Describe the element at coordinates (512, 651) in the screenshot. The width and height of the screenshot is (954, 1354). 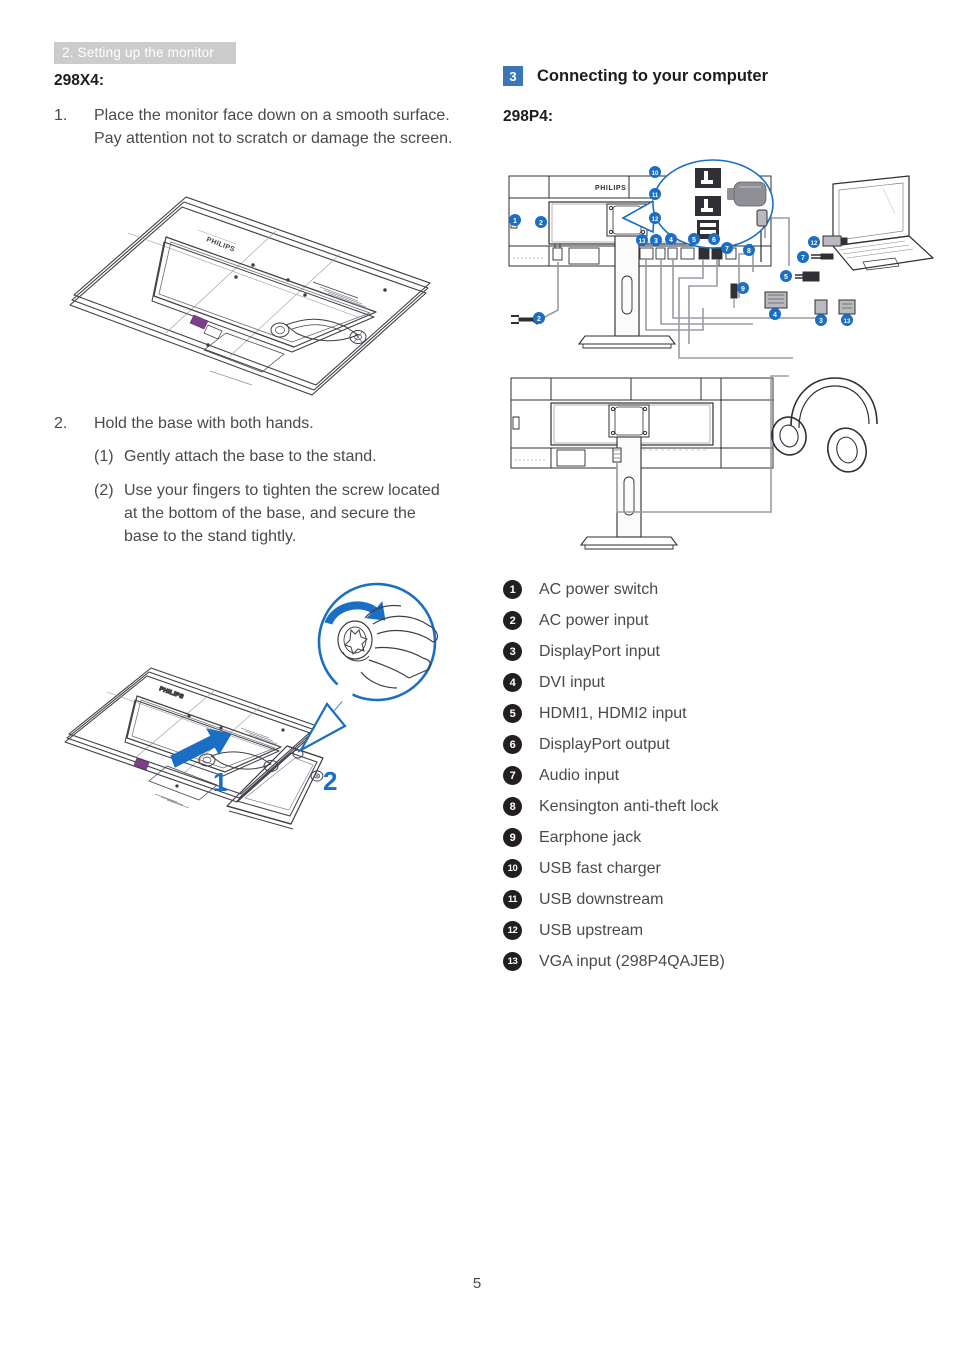
I see `legend-badge-3: 3` at that location.